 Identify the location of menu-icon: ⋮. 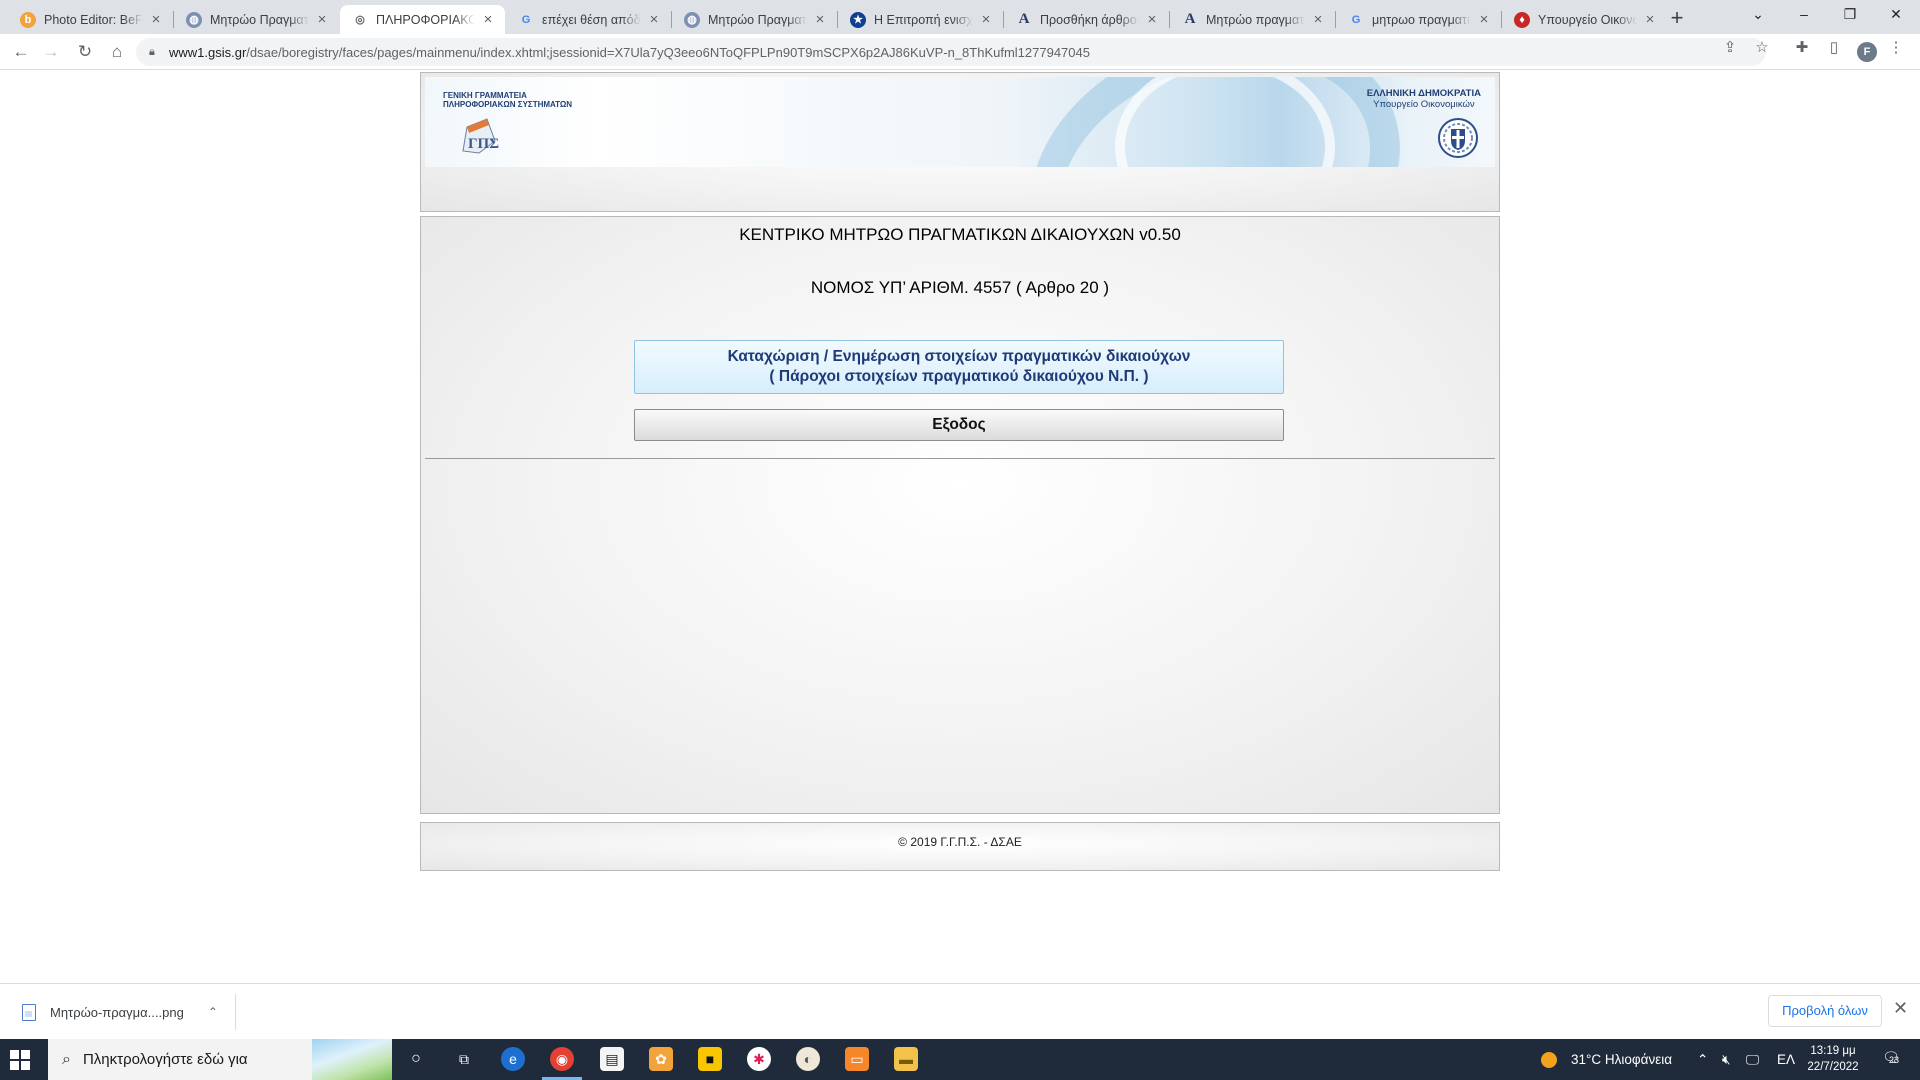
(1896, 47).